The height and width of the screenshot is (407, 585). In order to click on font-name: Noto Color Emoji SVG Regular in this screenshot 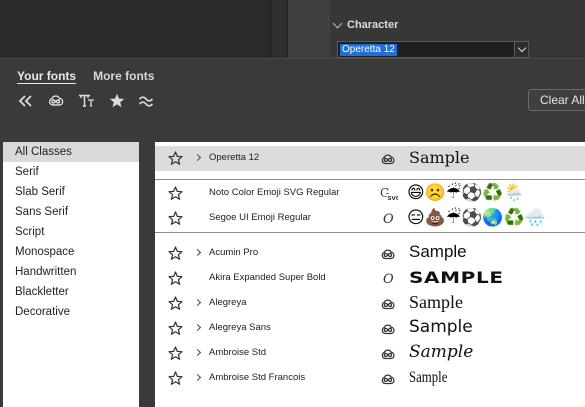, I will do `click(274, 192)`.